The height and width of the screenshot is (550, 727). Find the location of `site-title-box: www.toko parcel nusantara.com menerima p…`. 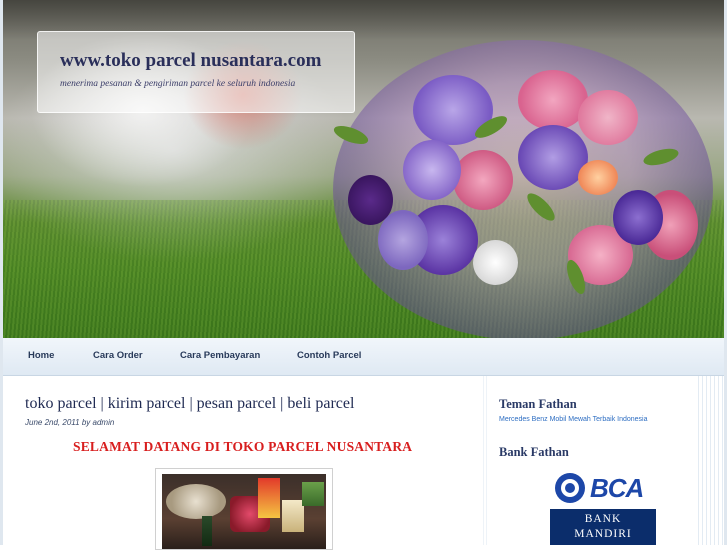

site-title-box: www.toko parcel nusantara.com menerima p… is located at coordinates (196, 72).